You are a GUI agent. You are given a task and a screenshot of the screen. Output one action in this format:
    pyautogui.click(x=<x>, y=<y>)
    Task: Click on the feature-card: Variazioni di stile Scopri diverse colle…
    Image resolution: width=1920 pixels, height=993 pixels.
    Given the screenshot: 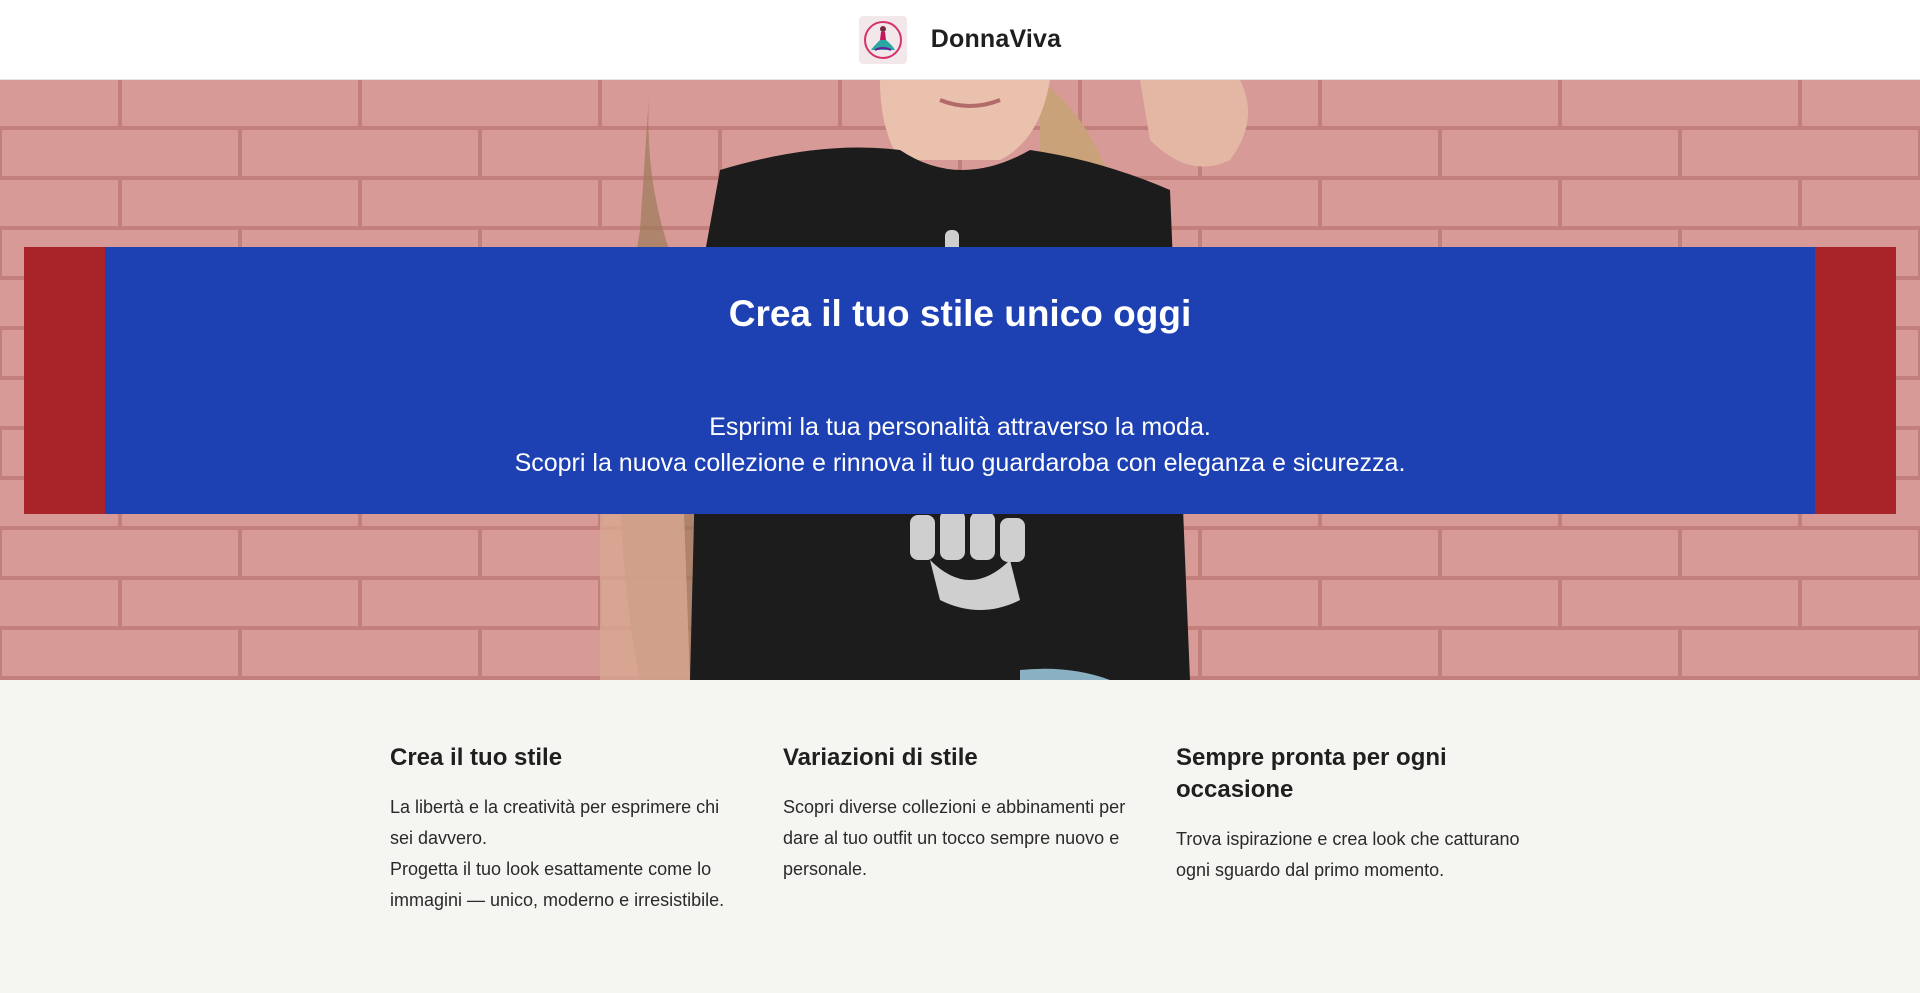 What is the action you would take?
    pyautogui.click(x=959, y=829)
    